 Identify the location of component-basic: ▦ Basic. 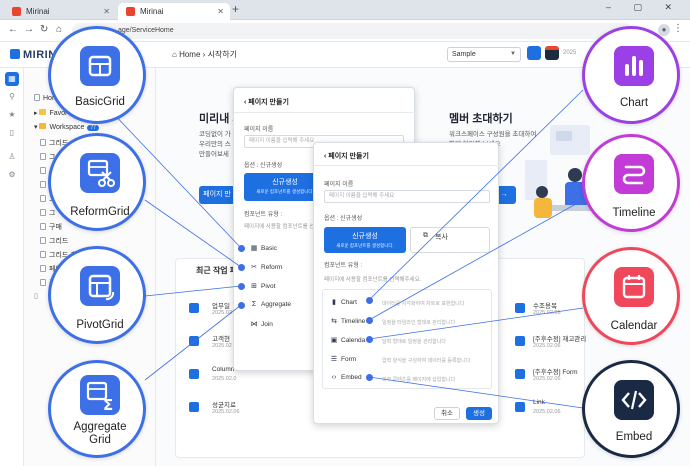
(263, 248).